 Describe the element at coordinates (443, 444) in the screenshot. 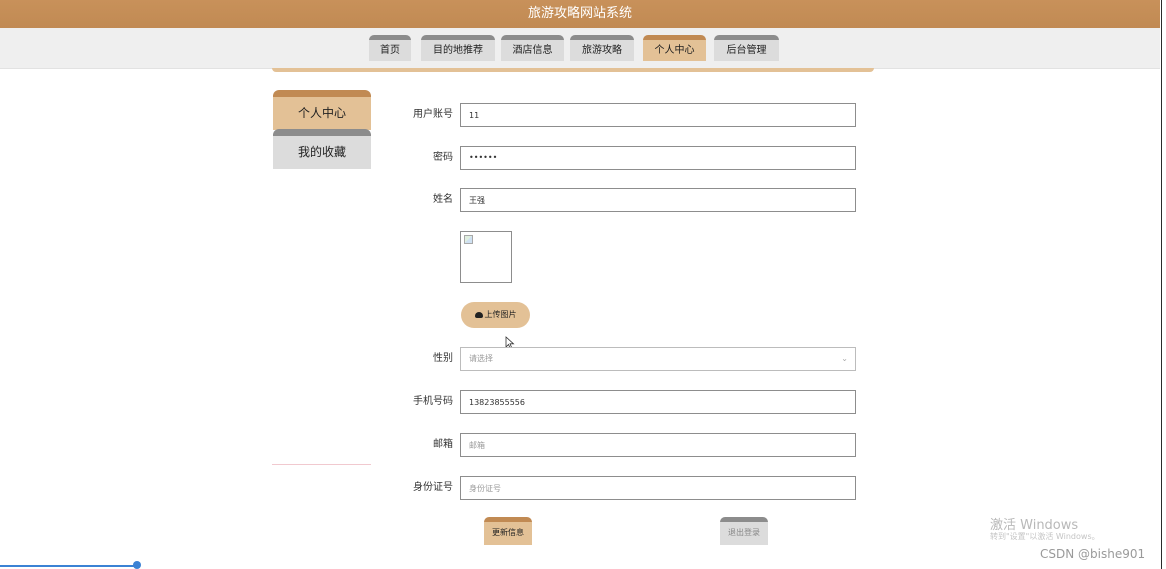

I see `email-label: 邮箱` at that location.